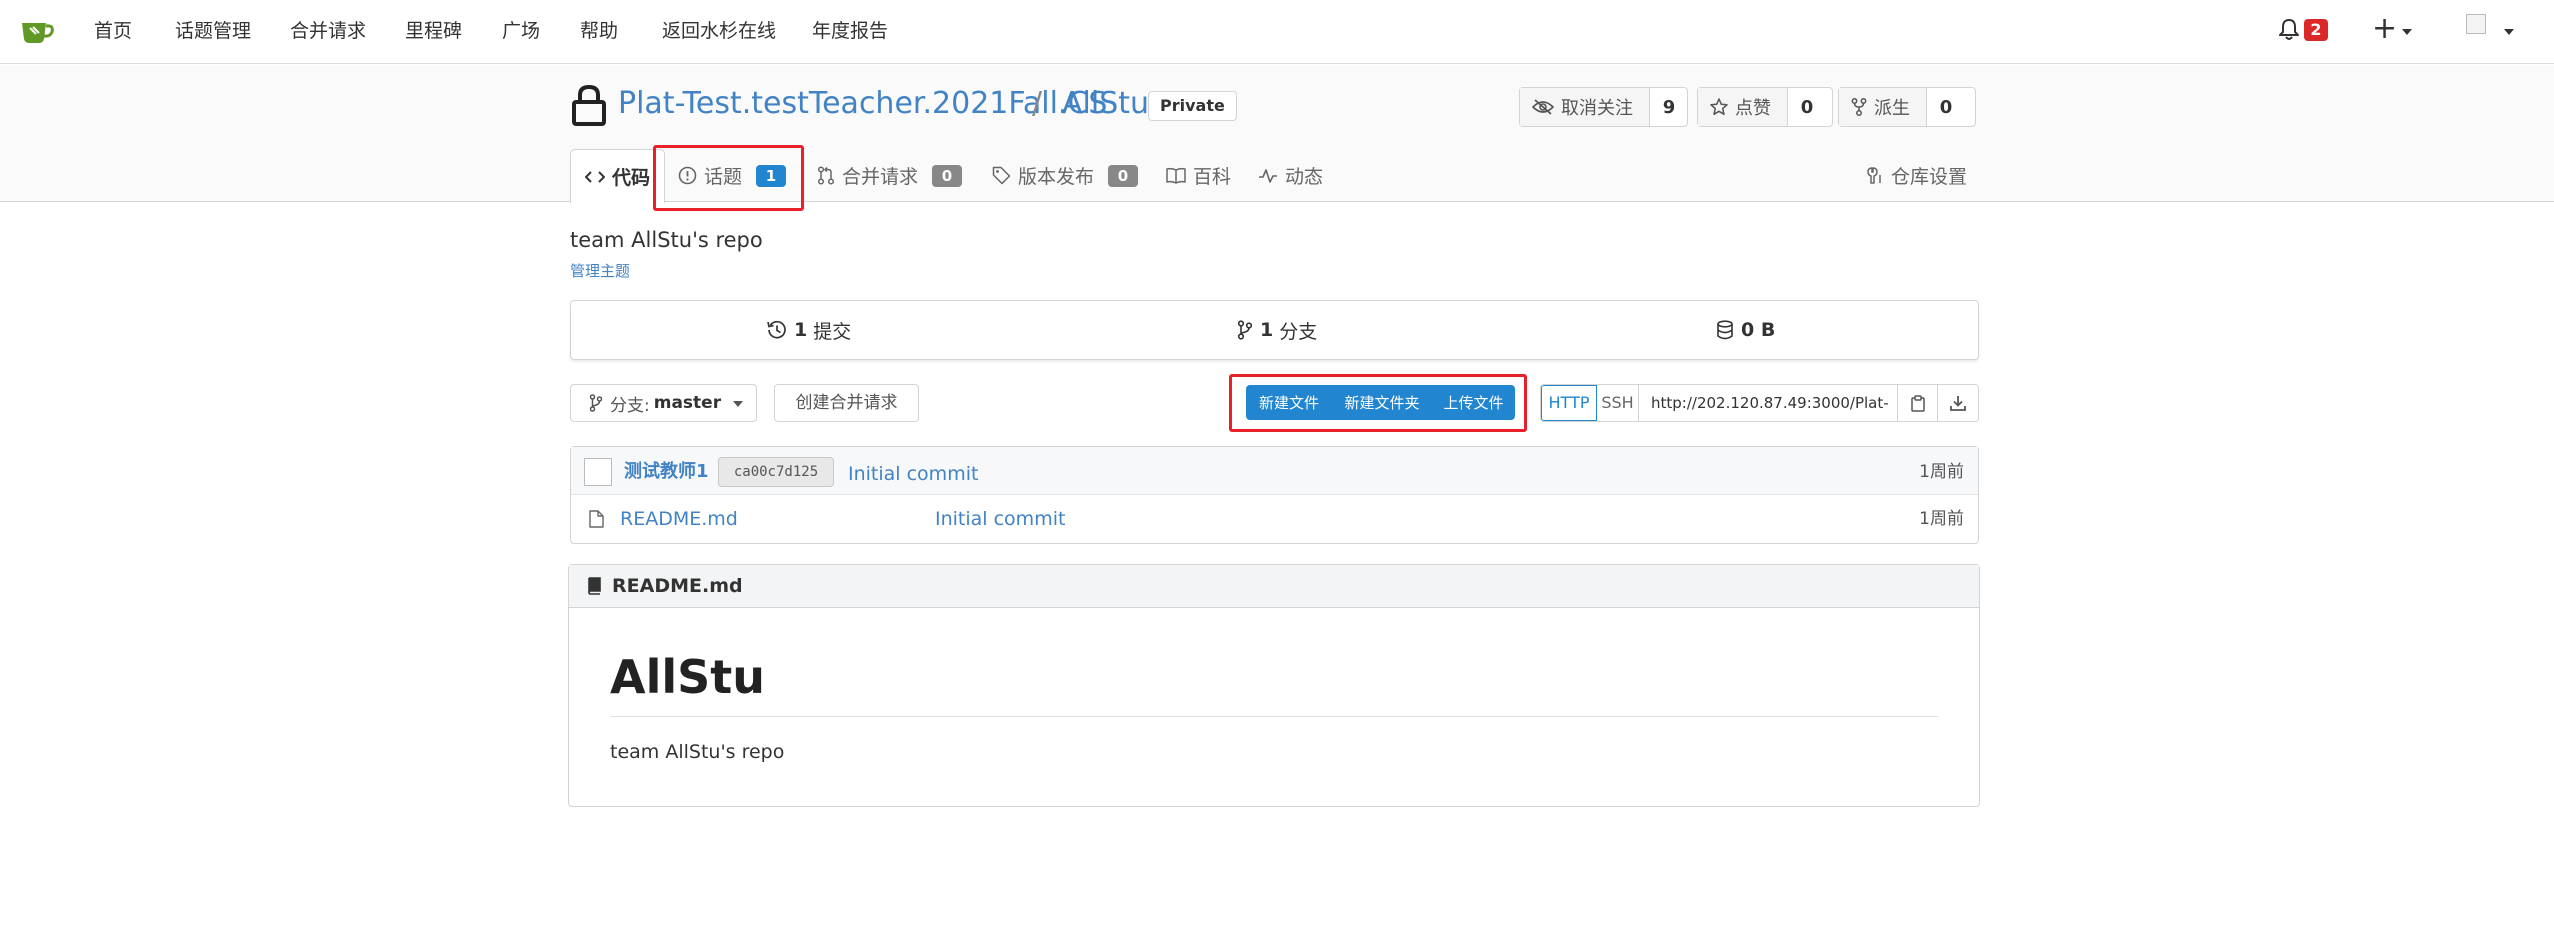  I want to click on nav-annual-report: 年度报告, so click(850, 31).